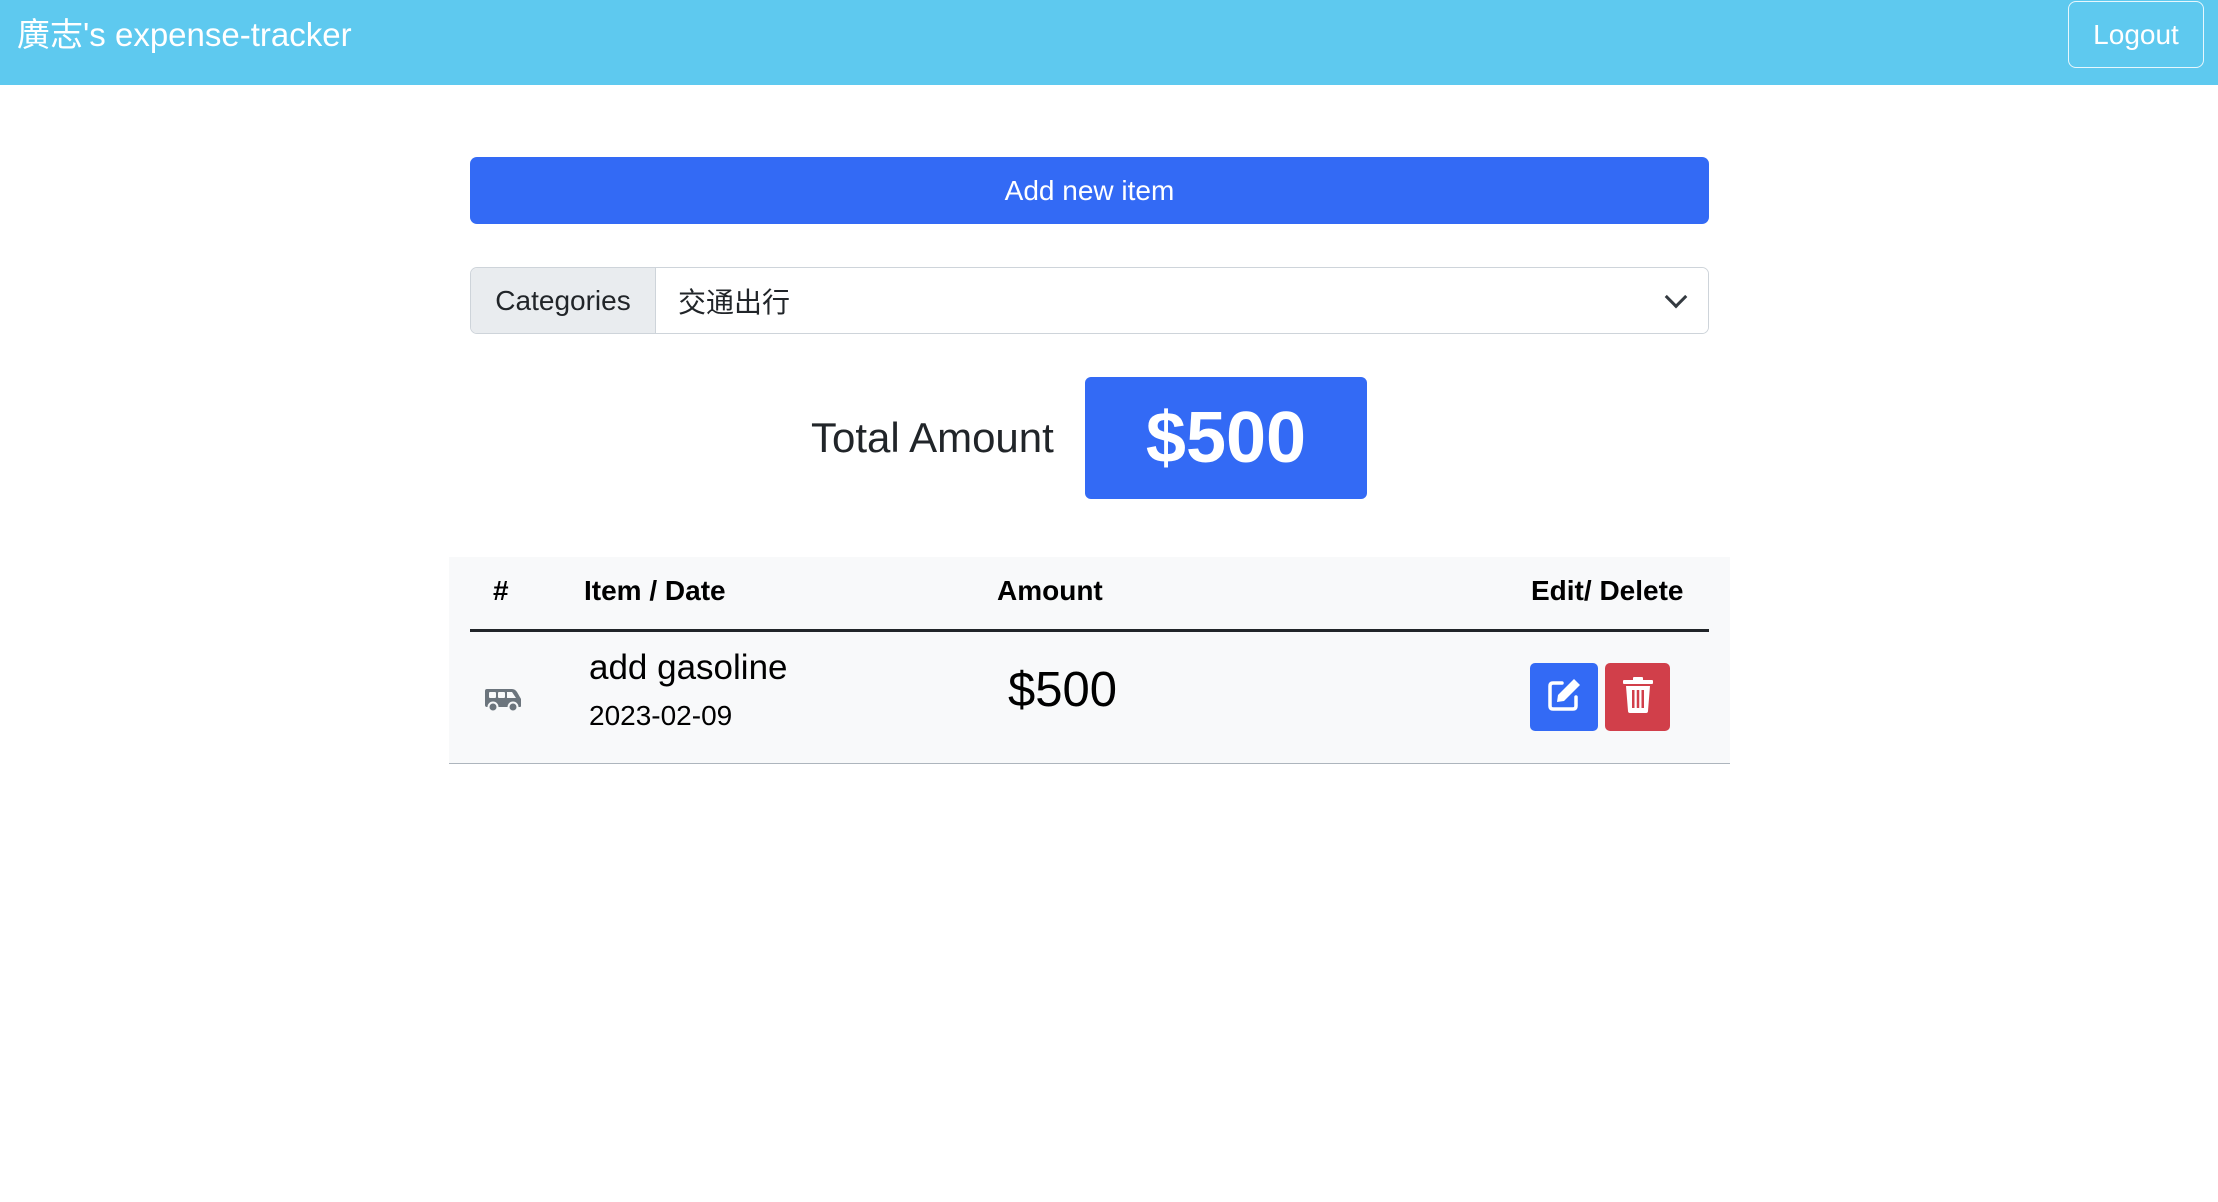 Image resolution: width=2218 pixels, height=1202 pixels. I want to click on navbar: 廣志's expense-tracker Logout, so click(1109, 42).